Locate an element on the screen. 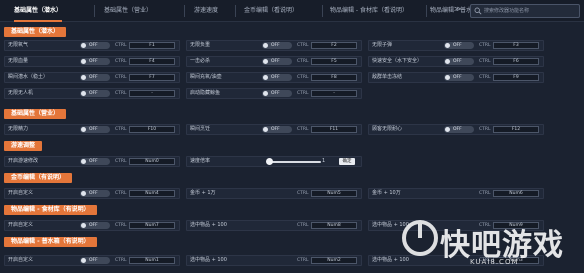 The width and height of the screenshot is (584, 273). hotkey-field: F10 is located at coordinates (152, 129).